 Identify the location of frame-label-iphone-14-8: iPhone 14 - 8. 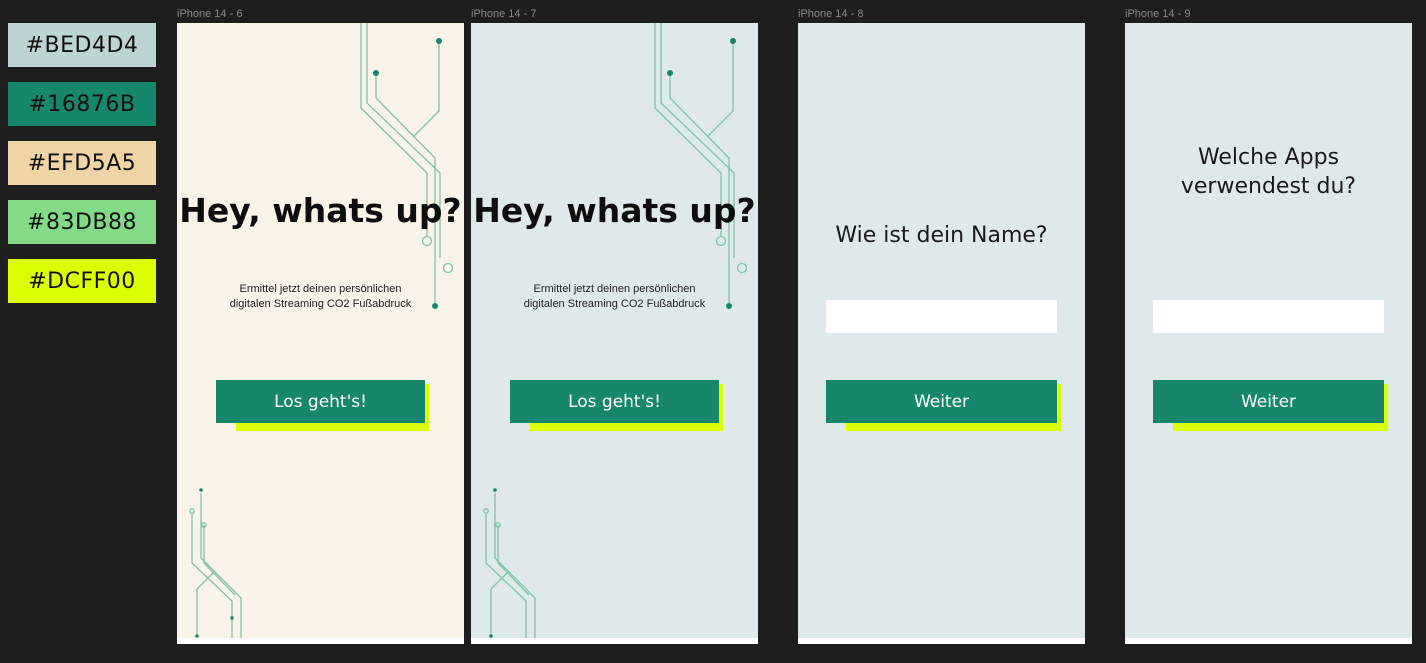
(830, 14).